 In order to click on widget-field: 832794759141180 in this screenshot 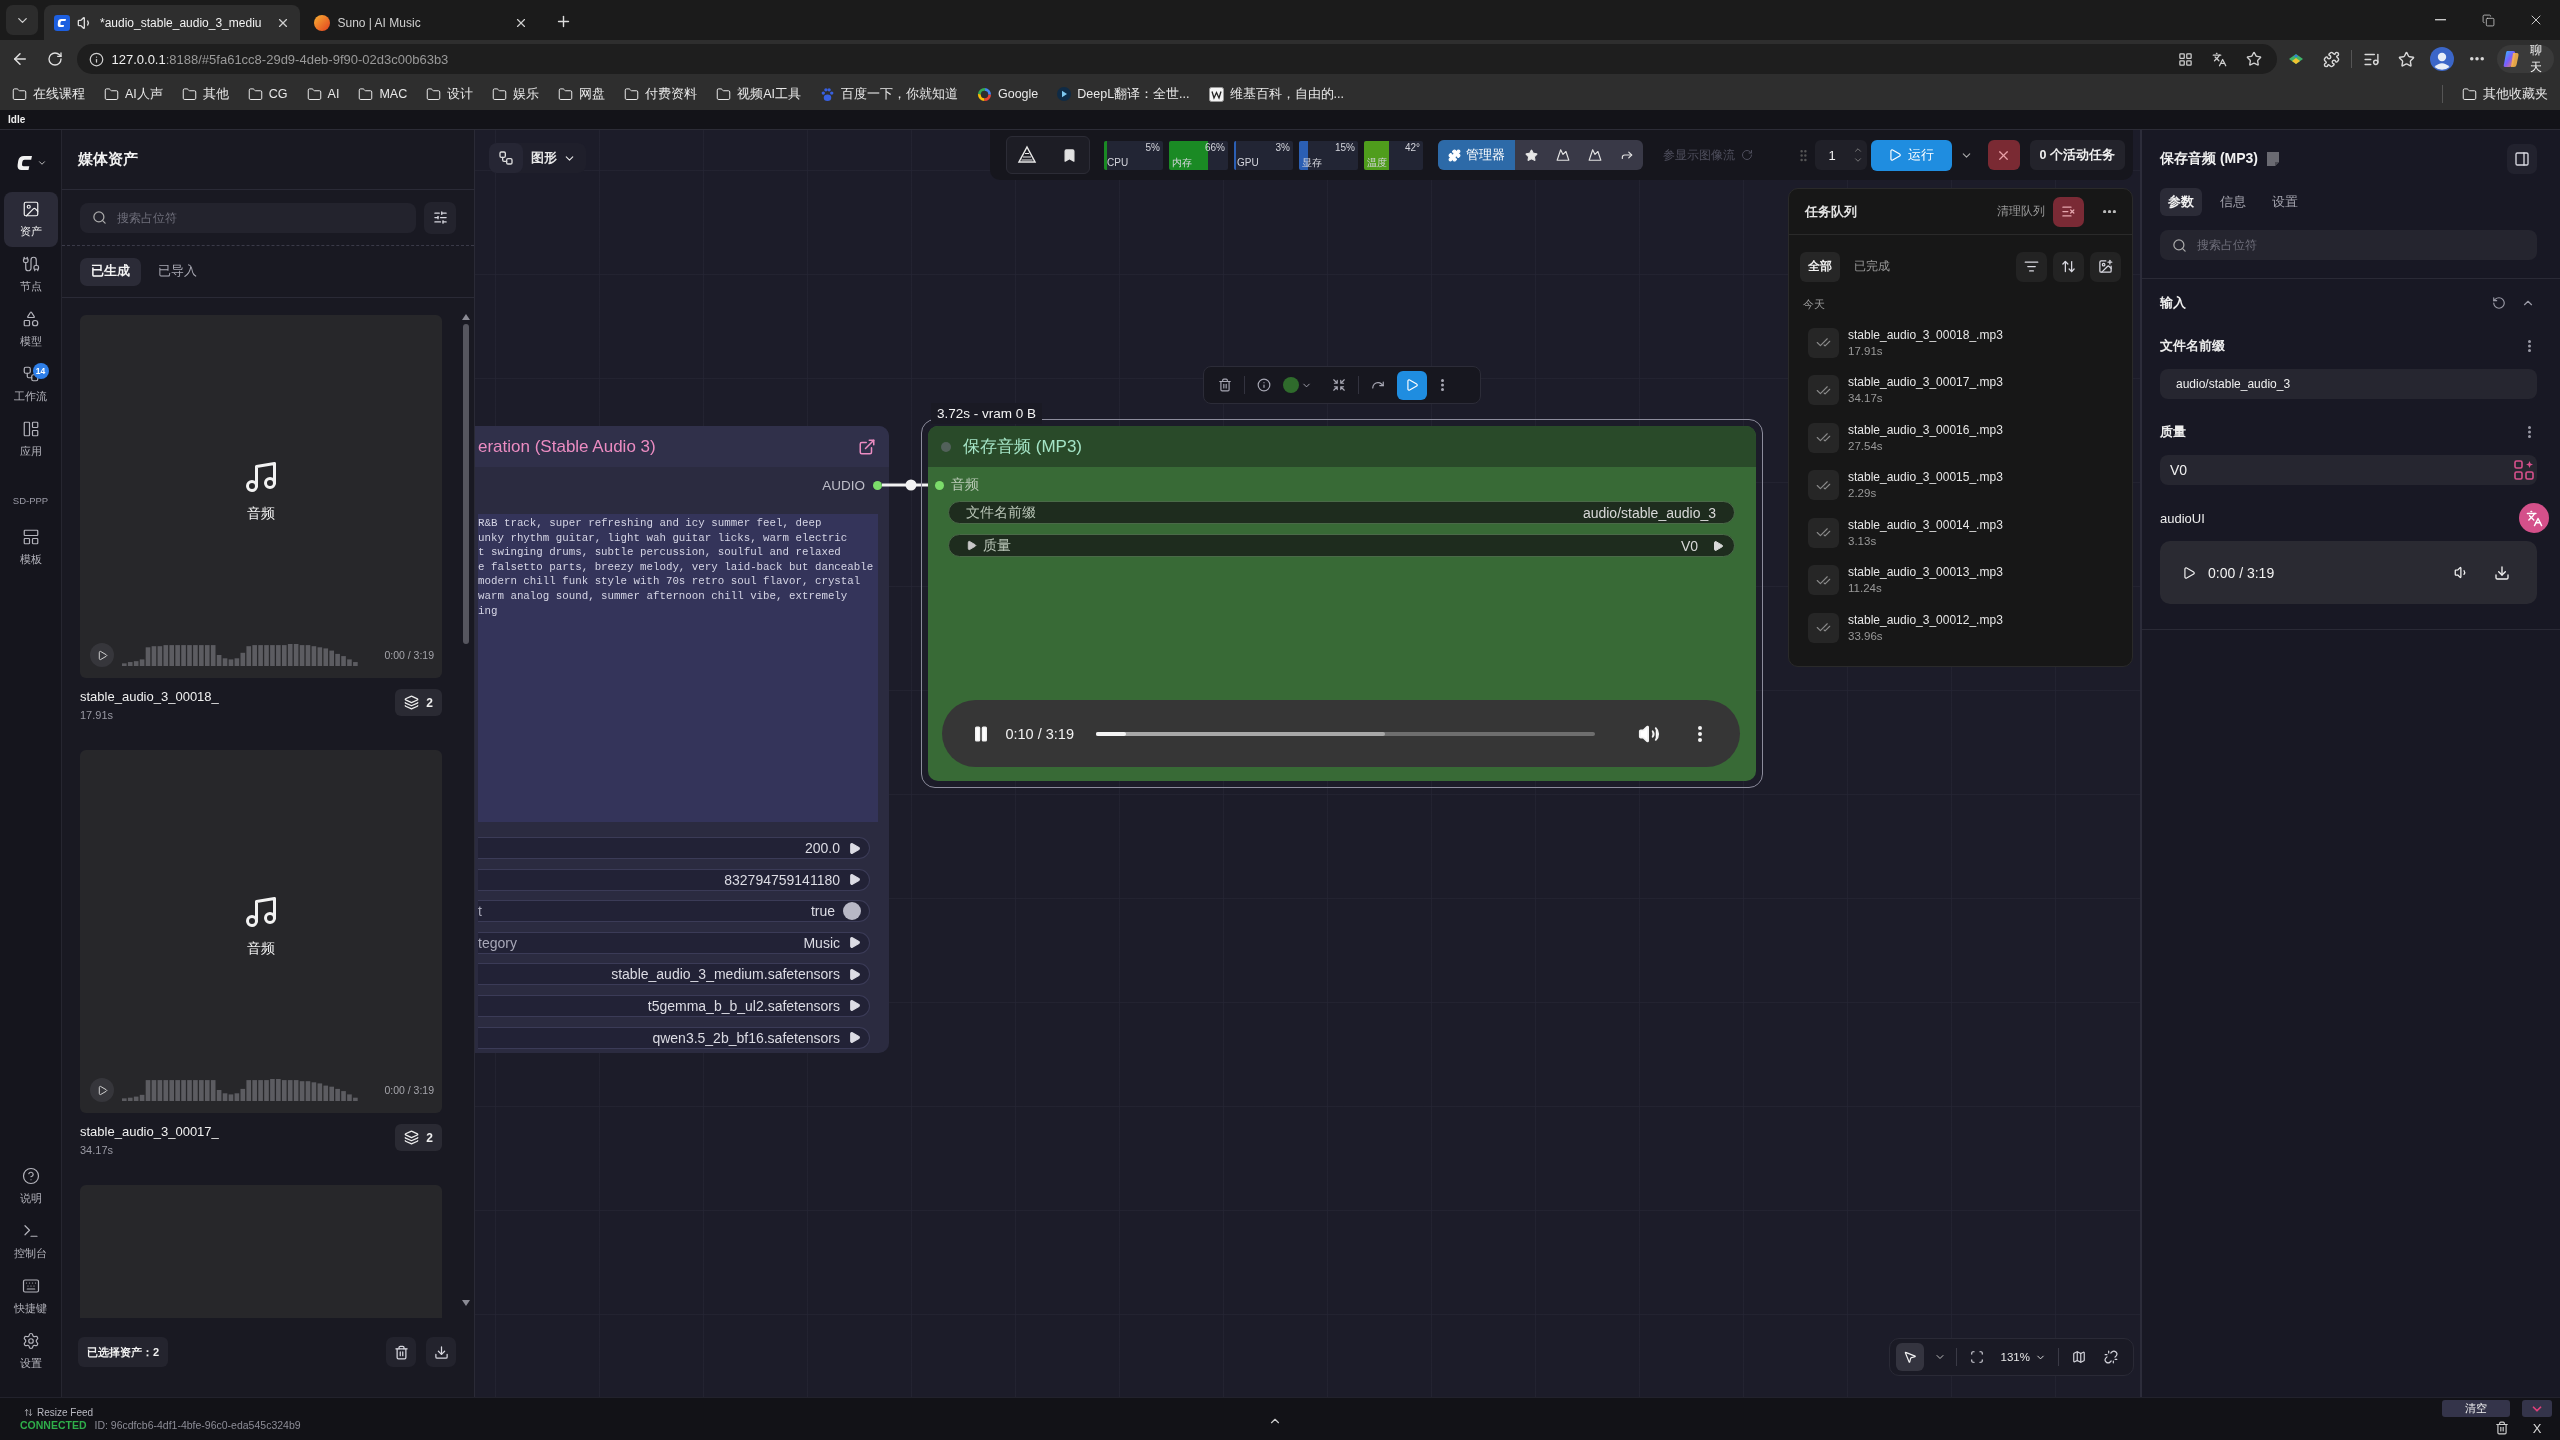, I will do `click(674, 879)`.